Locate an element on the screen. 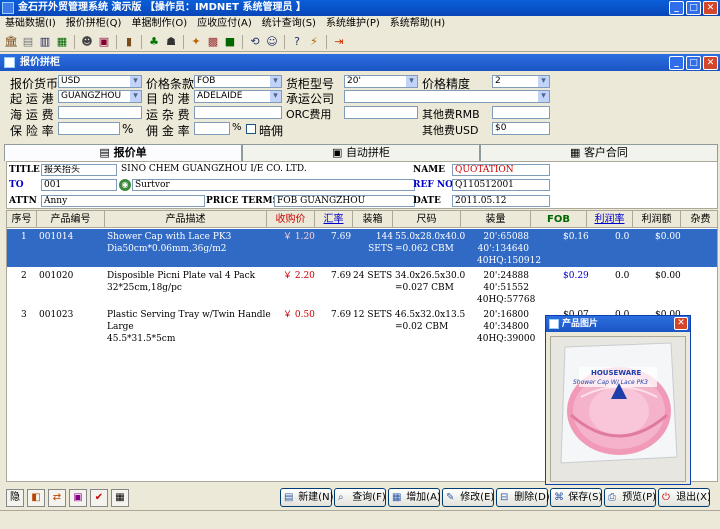  toolbar: 🏛 ▤ ▥ ▦ ☻ ▣ ▮ ♣ ☗ ✦ ▩ ■ ⟲ ☺ ? ⚡ ⇥ is located at coordinates (360, 42).